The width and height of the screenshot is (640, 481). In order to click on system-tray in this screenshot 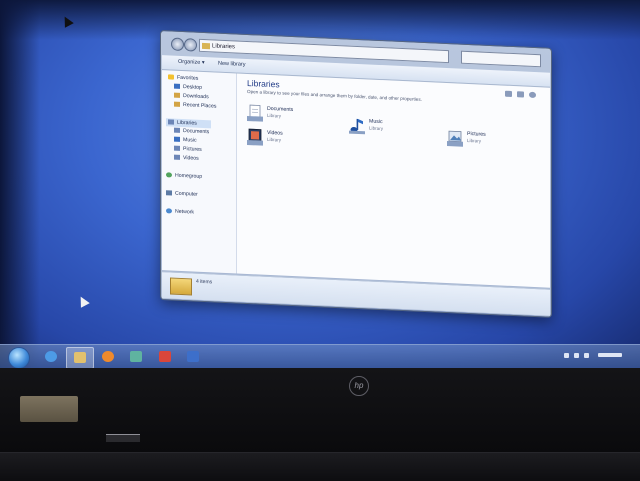, I will do `click(595, 357)`.